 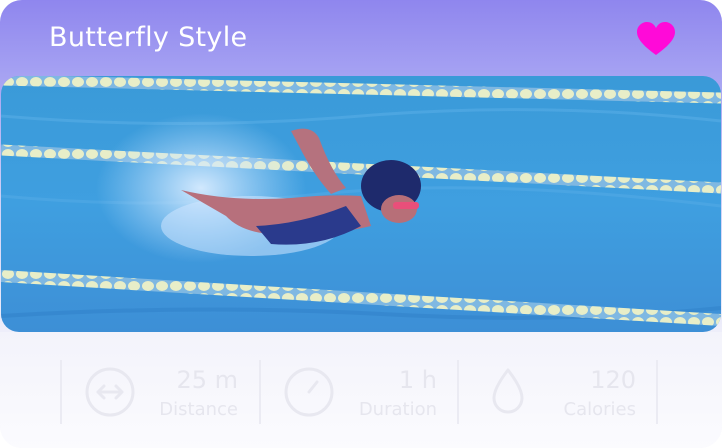 I want to click on stat-label: Duration, so click(x=397, y=409).